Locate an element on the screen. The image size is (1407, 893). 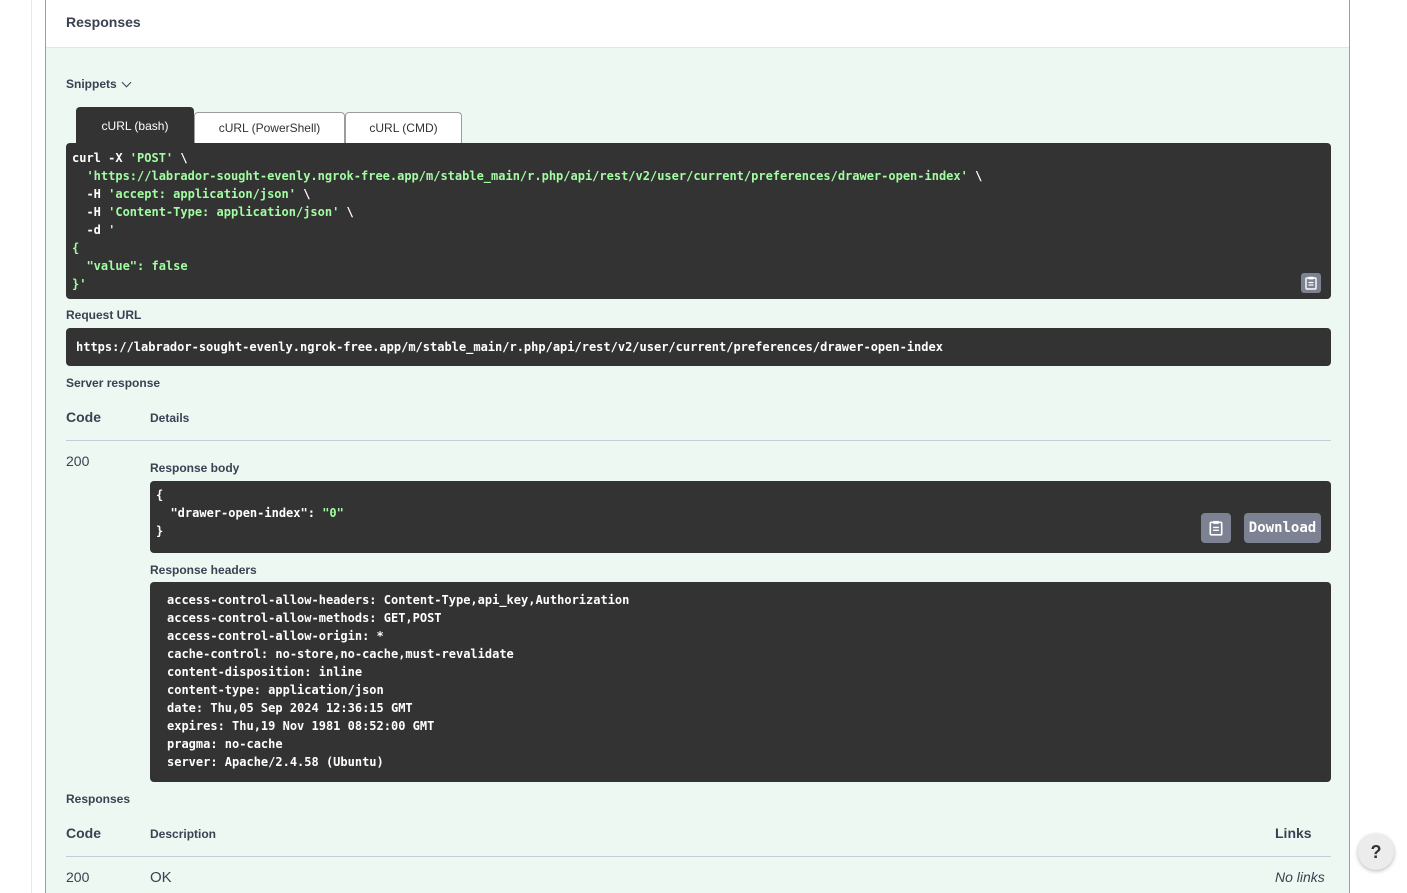
curl-method: 'POST' is located at coordinates (151, 158).